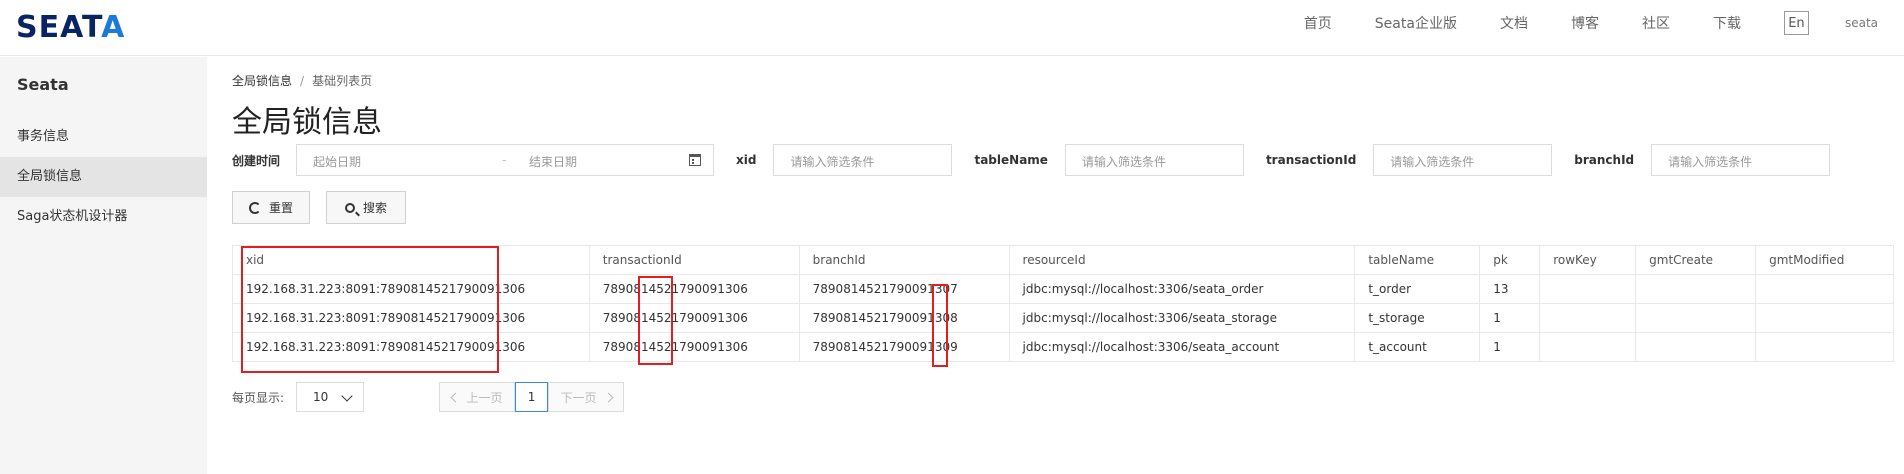  What do you see at coordinates (1741, 160) in the screenshot?
I see `branch-id-input: 请输入筛选条件` at bounding box center [1741, 160].